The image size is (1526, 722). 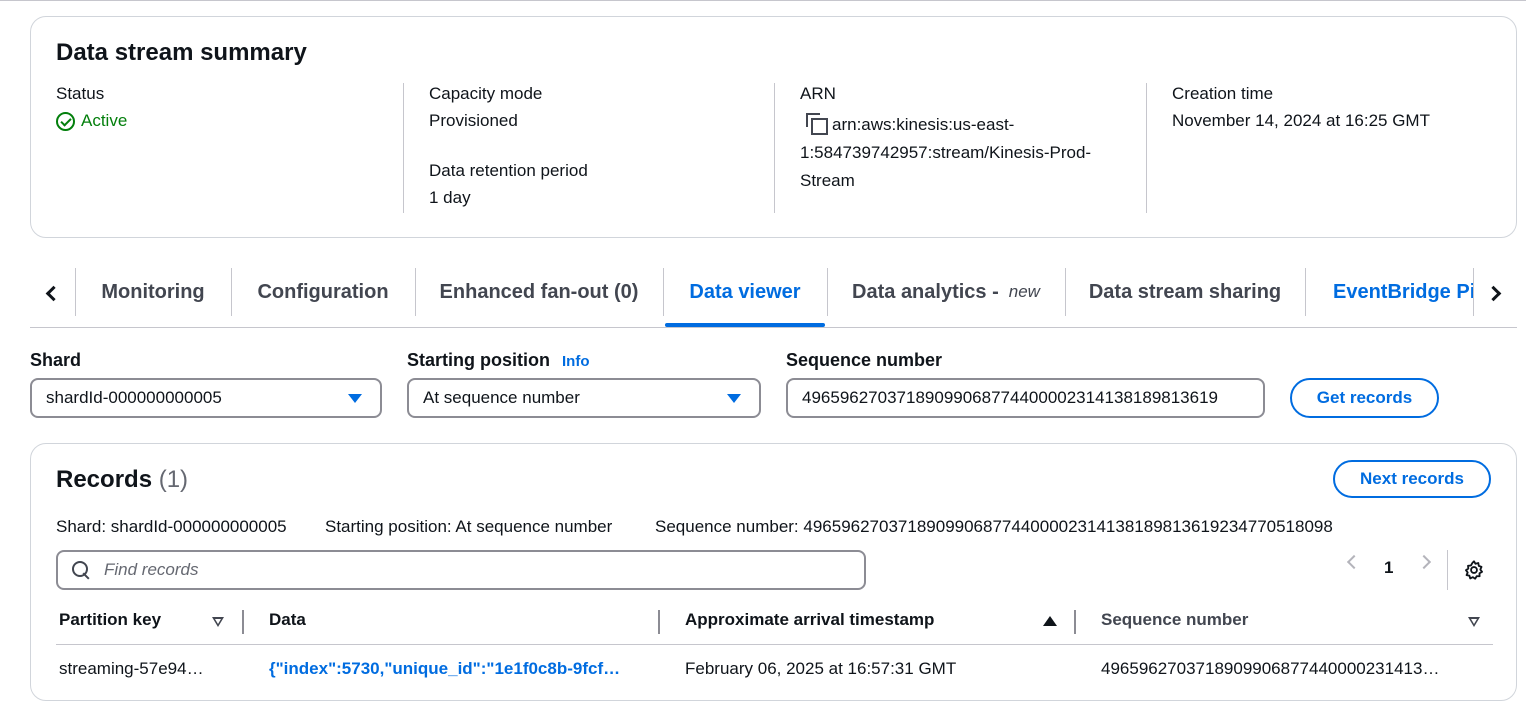 What do you see at coordinates (501, 397) in the screenshot?
I see `starting-position-value: At sequence number` at bounding box center [501, 397].